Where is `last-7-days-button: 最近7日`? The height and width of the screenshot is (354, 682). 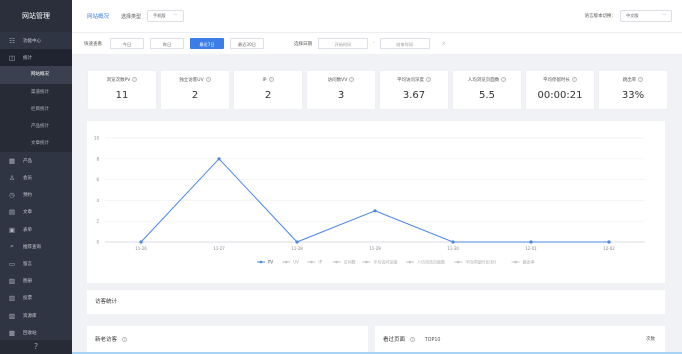
last-7-days-button: 最近7日 is located at coordinates (207, 43).